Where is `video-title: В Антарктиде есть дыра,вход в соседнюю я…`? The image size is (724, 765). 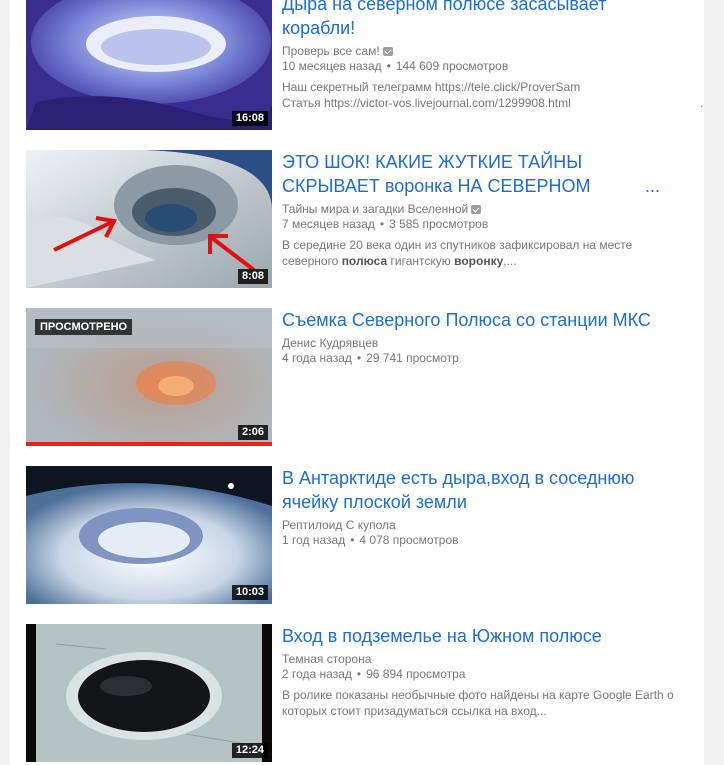 video-title: В Антарктиде есть дыра,вход в соседнюю я… is located at coordinates (486, 490).